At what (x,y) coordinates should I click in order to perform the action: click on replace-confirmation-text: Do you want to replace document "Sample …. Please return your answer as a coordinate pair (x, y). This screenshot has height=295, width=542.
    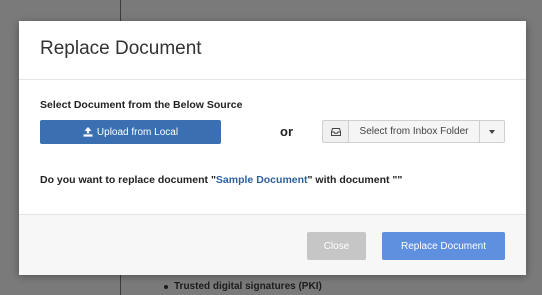
    Looking at the image, I should click on (221, 180).